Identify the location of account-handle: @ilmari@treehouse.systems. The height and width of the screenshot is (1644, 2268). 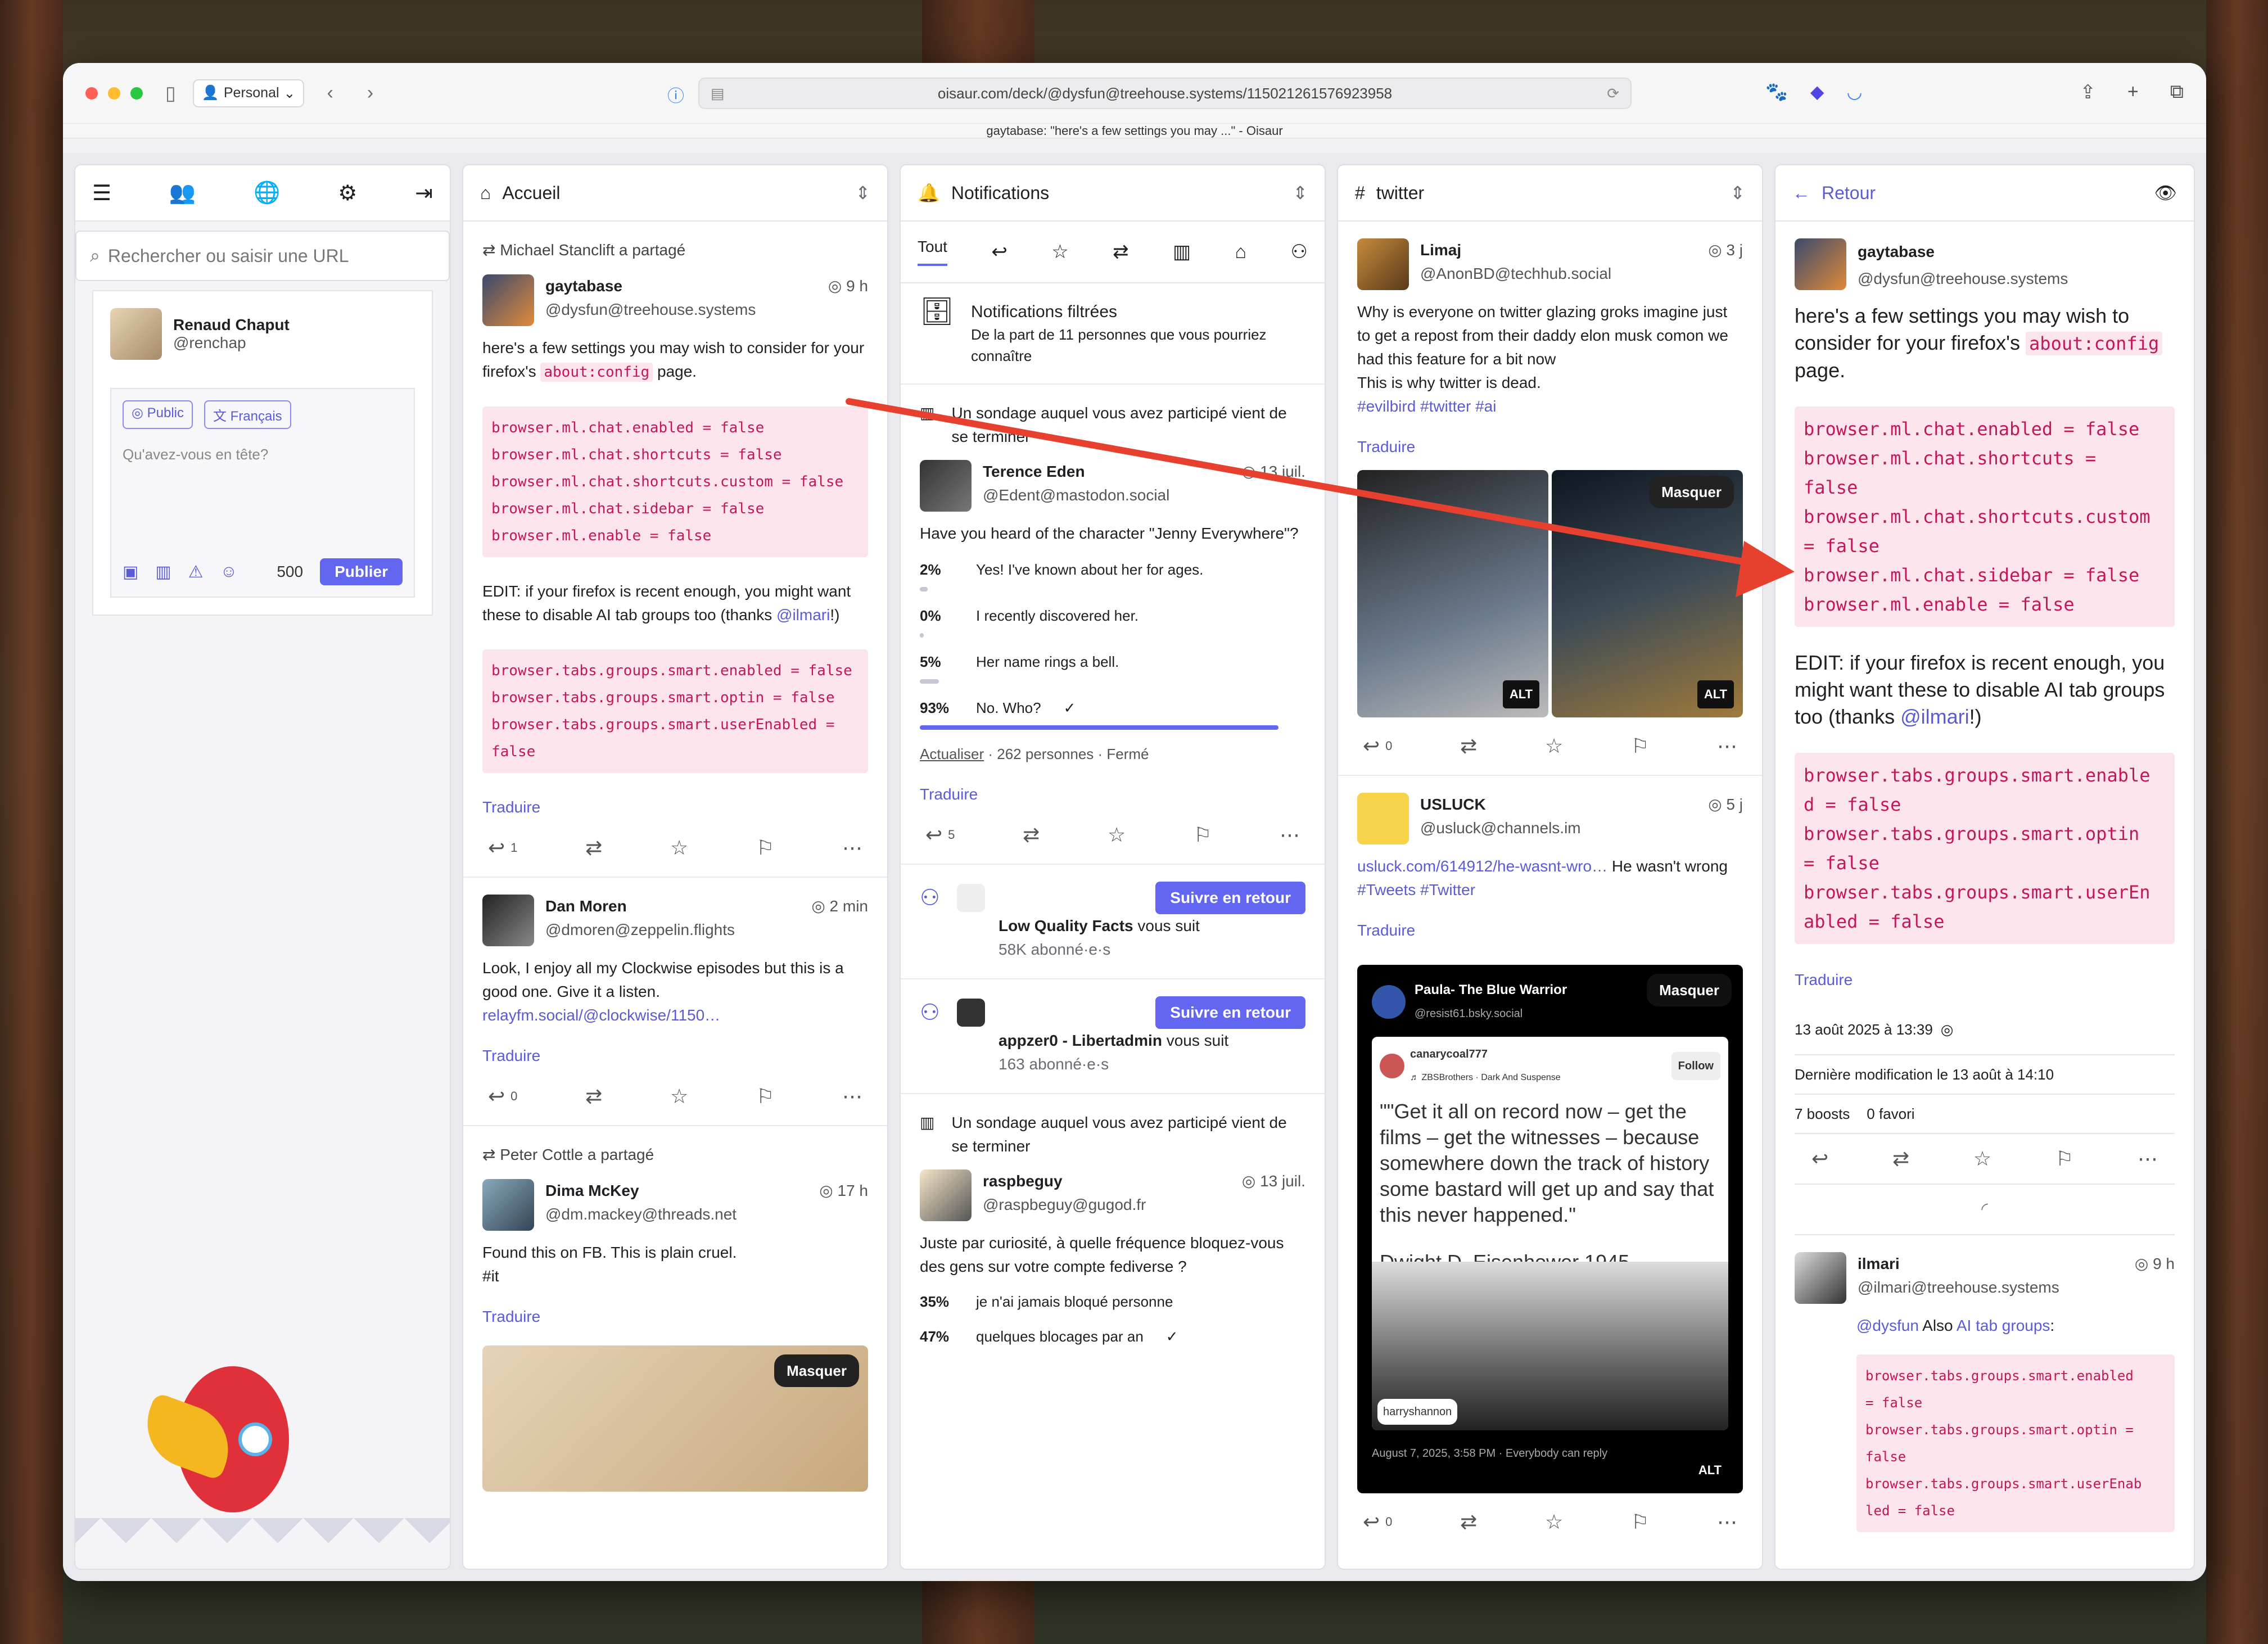
(1958, 1287).